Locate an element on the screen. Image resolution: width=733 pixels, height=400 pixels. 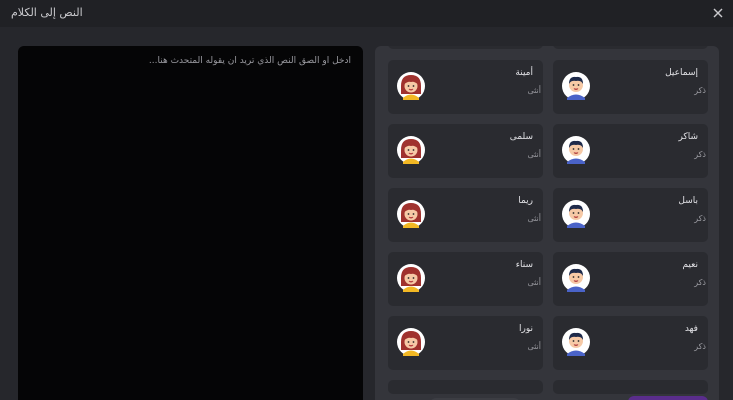
title-bar: النص إلى الكلام is located at coordinates (366, 13).